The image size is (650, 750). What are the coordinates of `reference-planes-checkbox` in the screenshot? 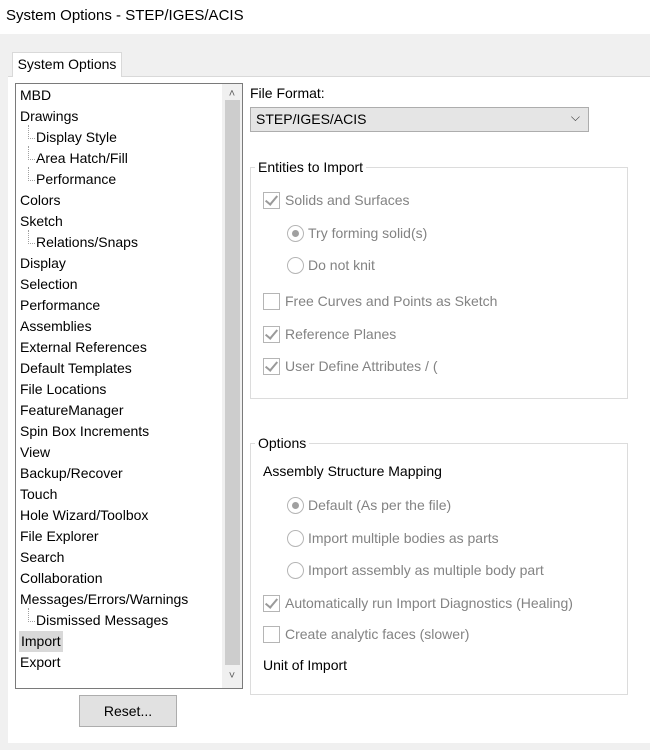 It's located at (271, 334).